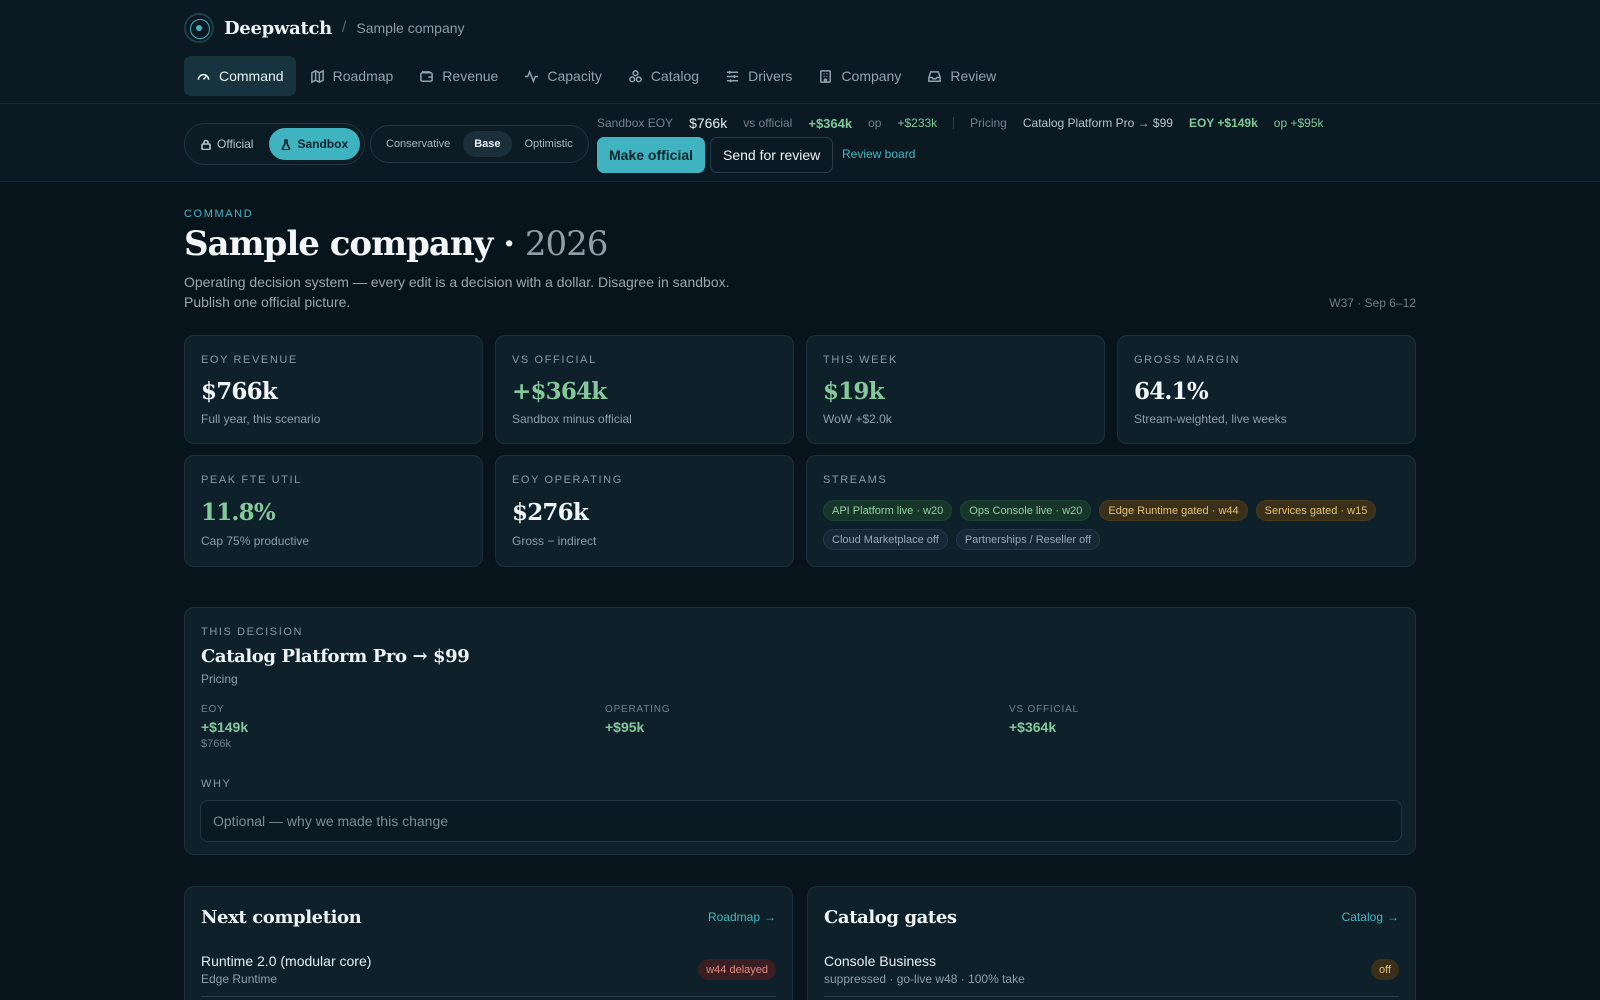  I want to click on decision-metric-eoy: EOY +$149k $766k, so click(224, 727).